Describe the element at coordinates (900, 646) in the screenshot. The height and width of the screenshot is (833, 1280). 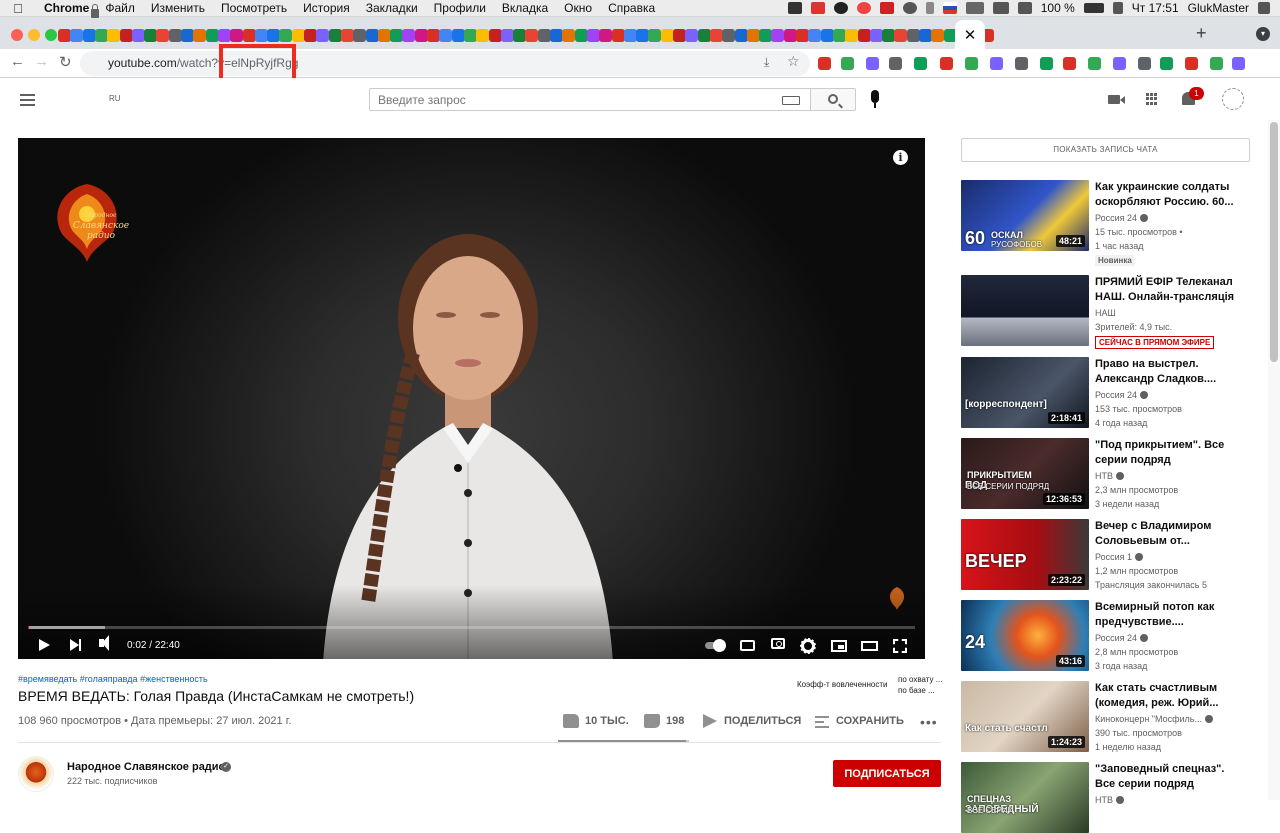
I see `fullscreen-icon` at that location.